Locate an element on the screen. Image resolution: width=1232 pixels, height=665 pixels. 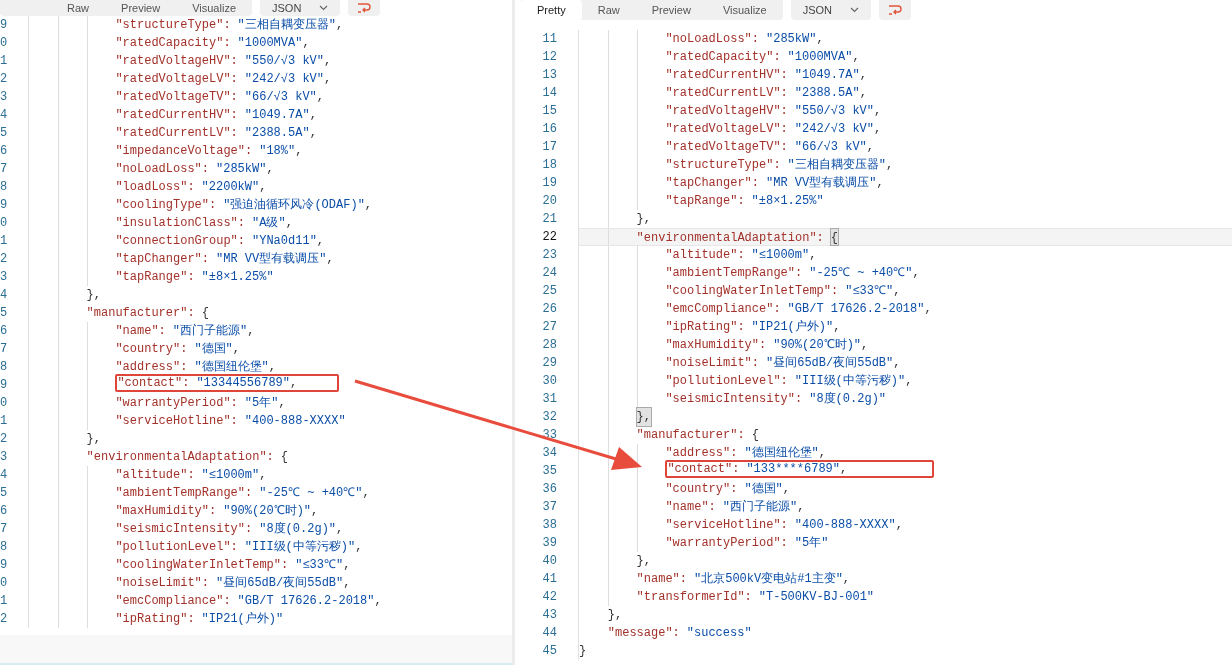
line-number: 7 is located at coordinates (14, 529).